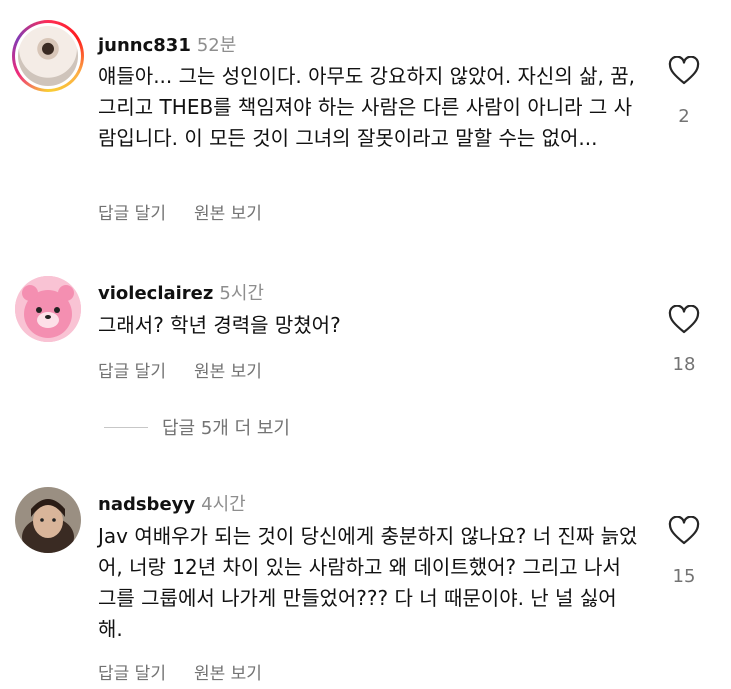 This screenshot has height=689, width=731. I want to click on like-count: 15, so click(684, 576).